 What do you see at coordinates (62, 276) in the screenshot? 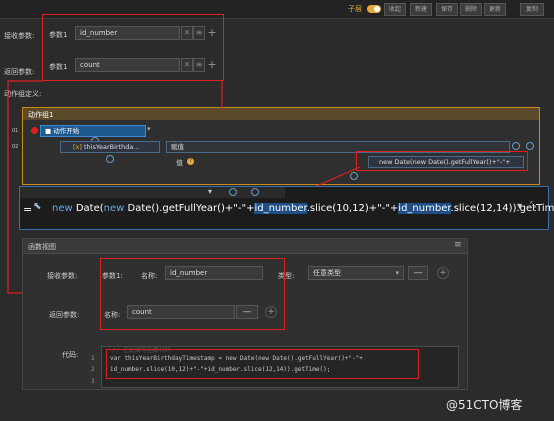
I see `panel-receive-label: 接收参数:` at bounding box center [62, 276].